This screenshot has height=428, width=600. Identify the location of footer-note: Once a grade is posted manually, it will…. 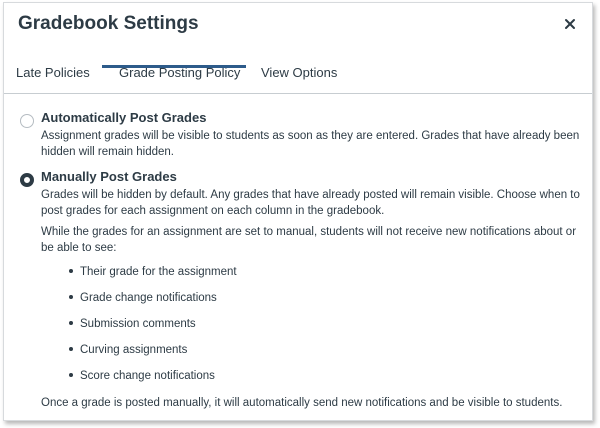
(302, 403).